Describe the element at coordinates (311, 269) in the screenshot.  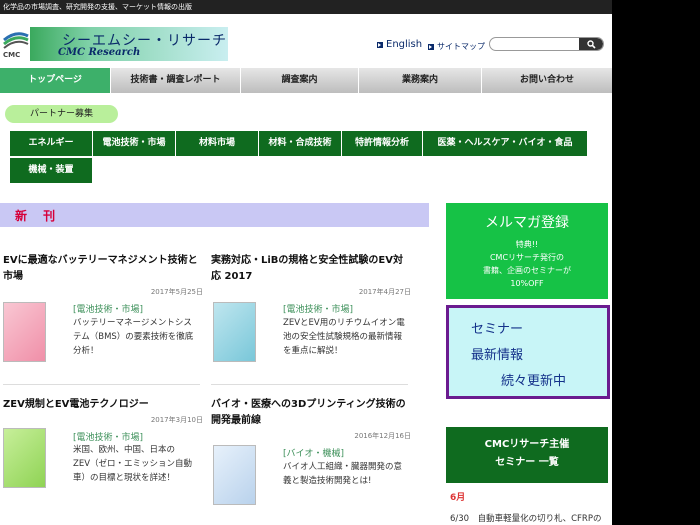
I see `article-title: 実務対応・LiBの規格と安全性試験のEV対応 2017` at that location.